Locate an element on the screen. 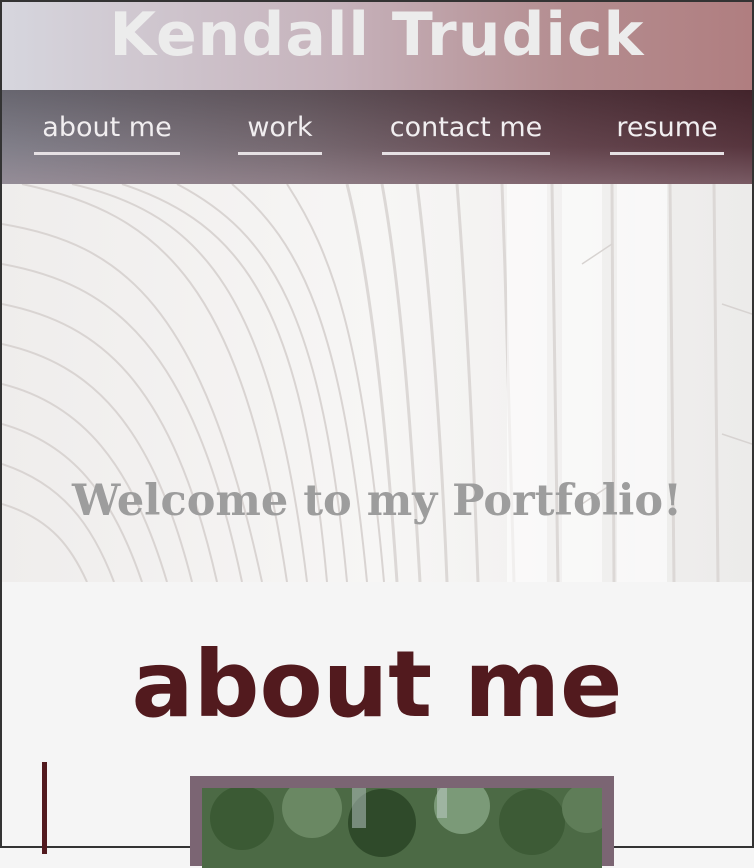 This screenshot has width=754, height=868. accent-divider is located at coordinates (44, 808).